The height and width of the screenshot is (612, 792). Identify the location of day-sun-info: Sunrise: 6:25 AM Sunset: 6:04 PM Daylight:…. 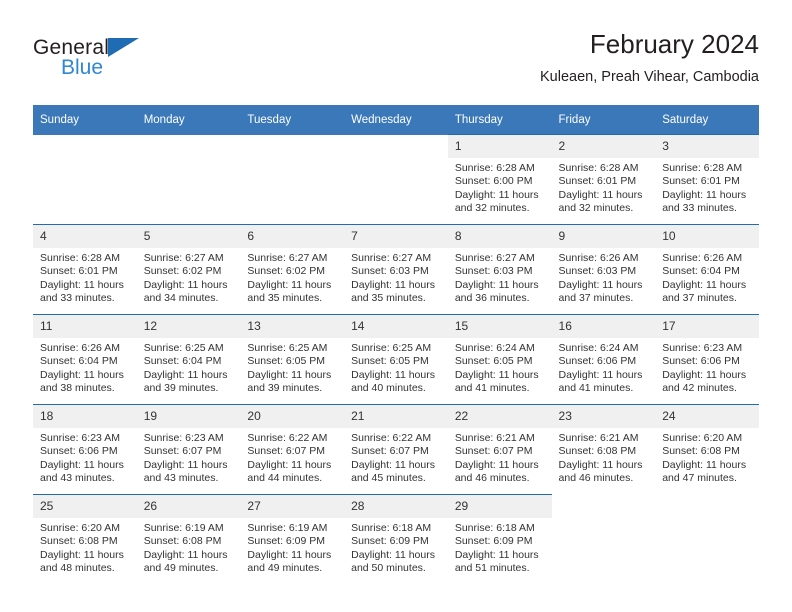
(189, 366).